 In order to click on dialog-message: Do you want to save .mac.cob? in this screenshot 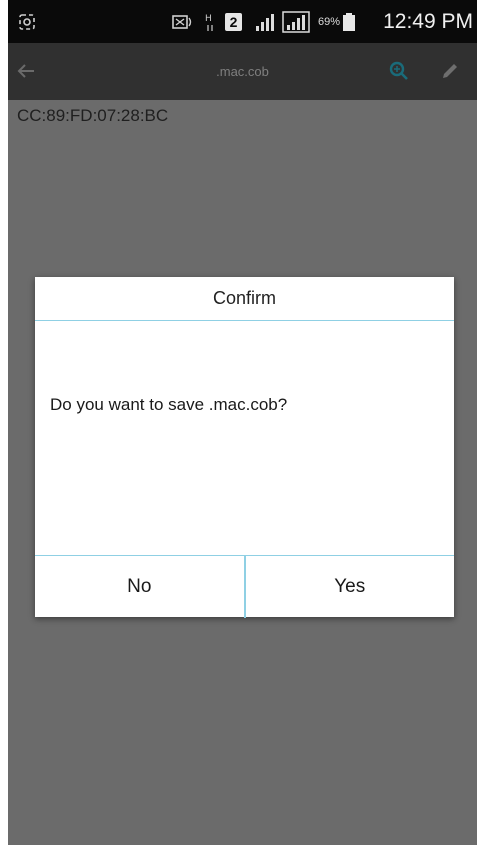, I will do `click(169, 404)`.